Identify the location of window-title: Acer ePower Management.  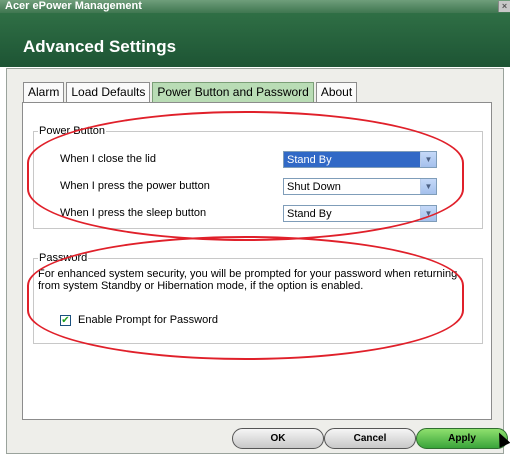
(73, 6).